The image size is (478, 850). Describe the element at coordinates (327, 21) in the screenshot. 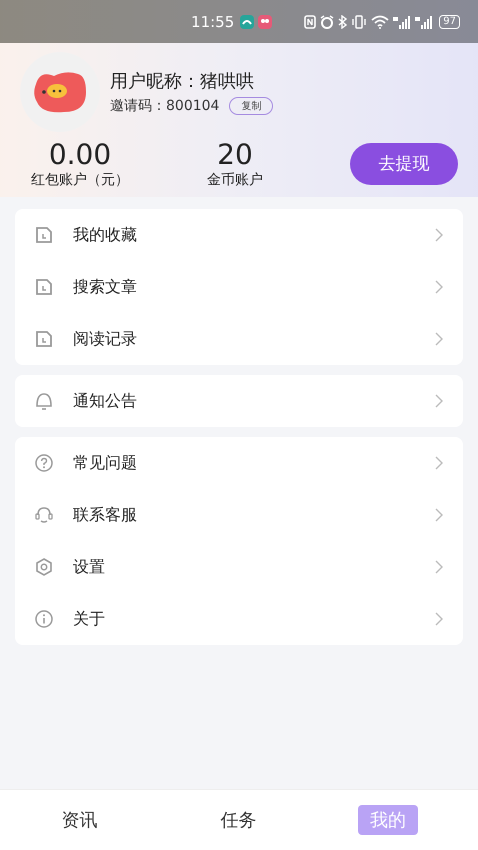

I see `alarm-icon` at that location.